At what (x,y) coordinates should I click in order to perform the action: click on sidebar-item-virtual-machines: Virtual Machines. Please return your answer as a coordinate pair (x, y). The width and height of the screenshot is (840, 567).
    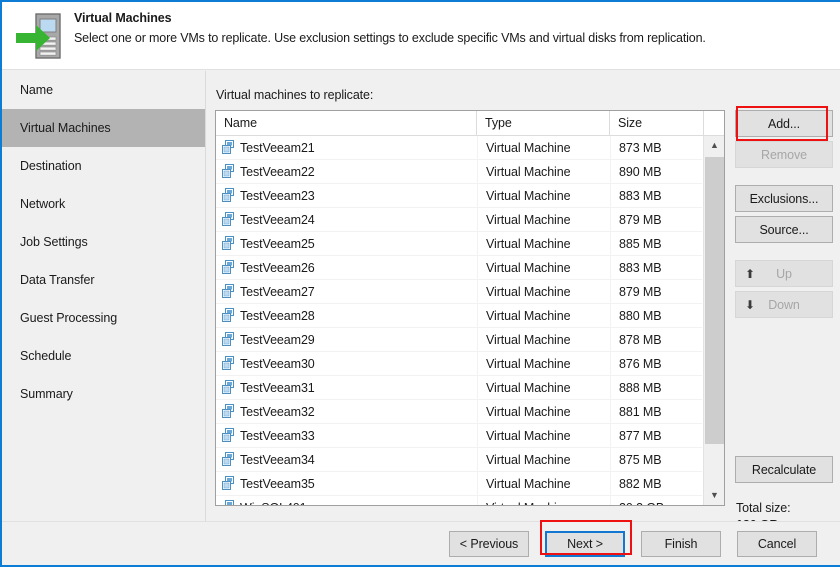
    Looking at the image, I should click on (103, 128).